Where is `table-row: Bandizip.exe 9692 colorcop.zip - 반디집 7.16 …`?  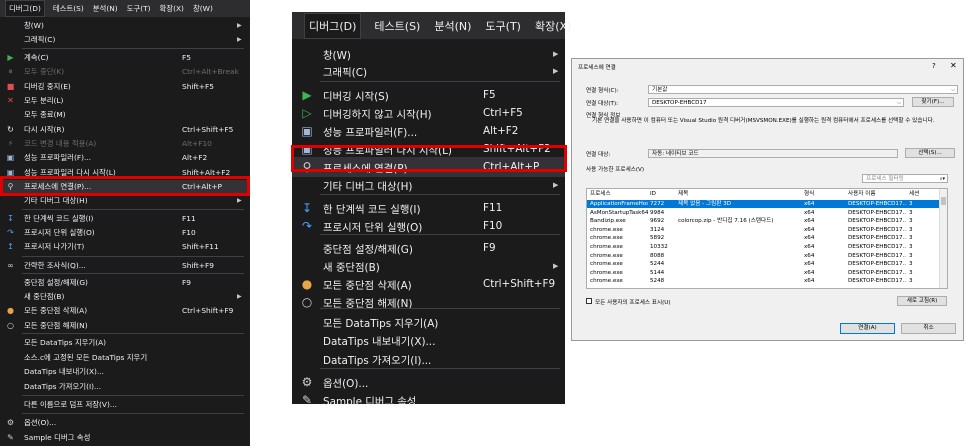 table-row: Bandizip.exe 9692 colorcop.zip - 반디집 7.16 … is located at coordinates (763, 221).